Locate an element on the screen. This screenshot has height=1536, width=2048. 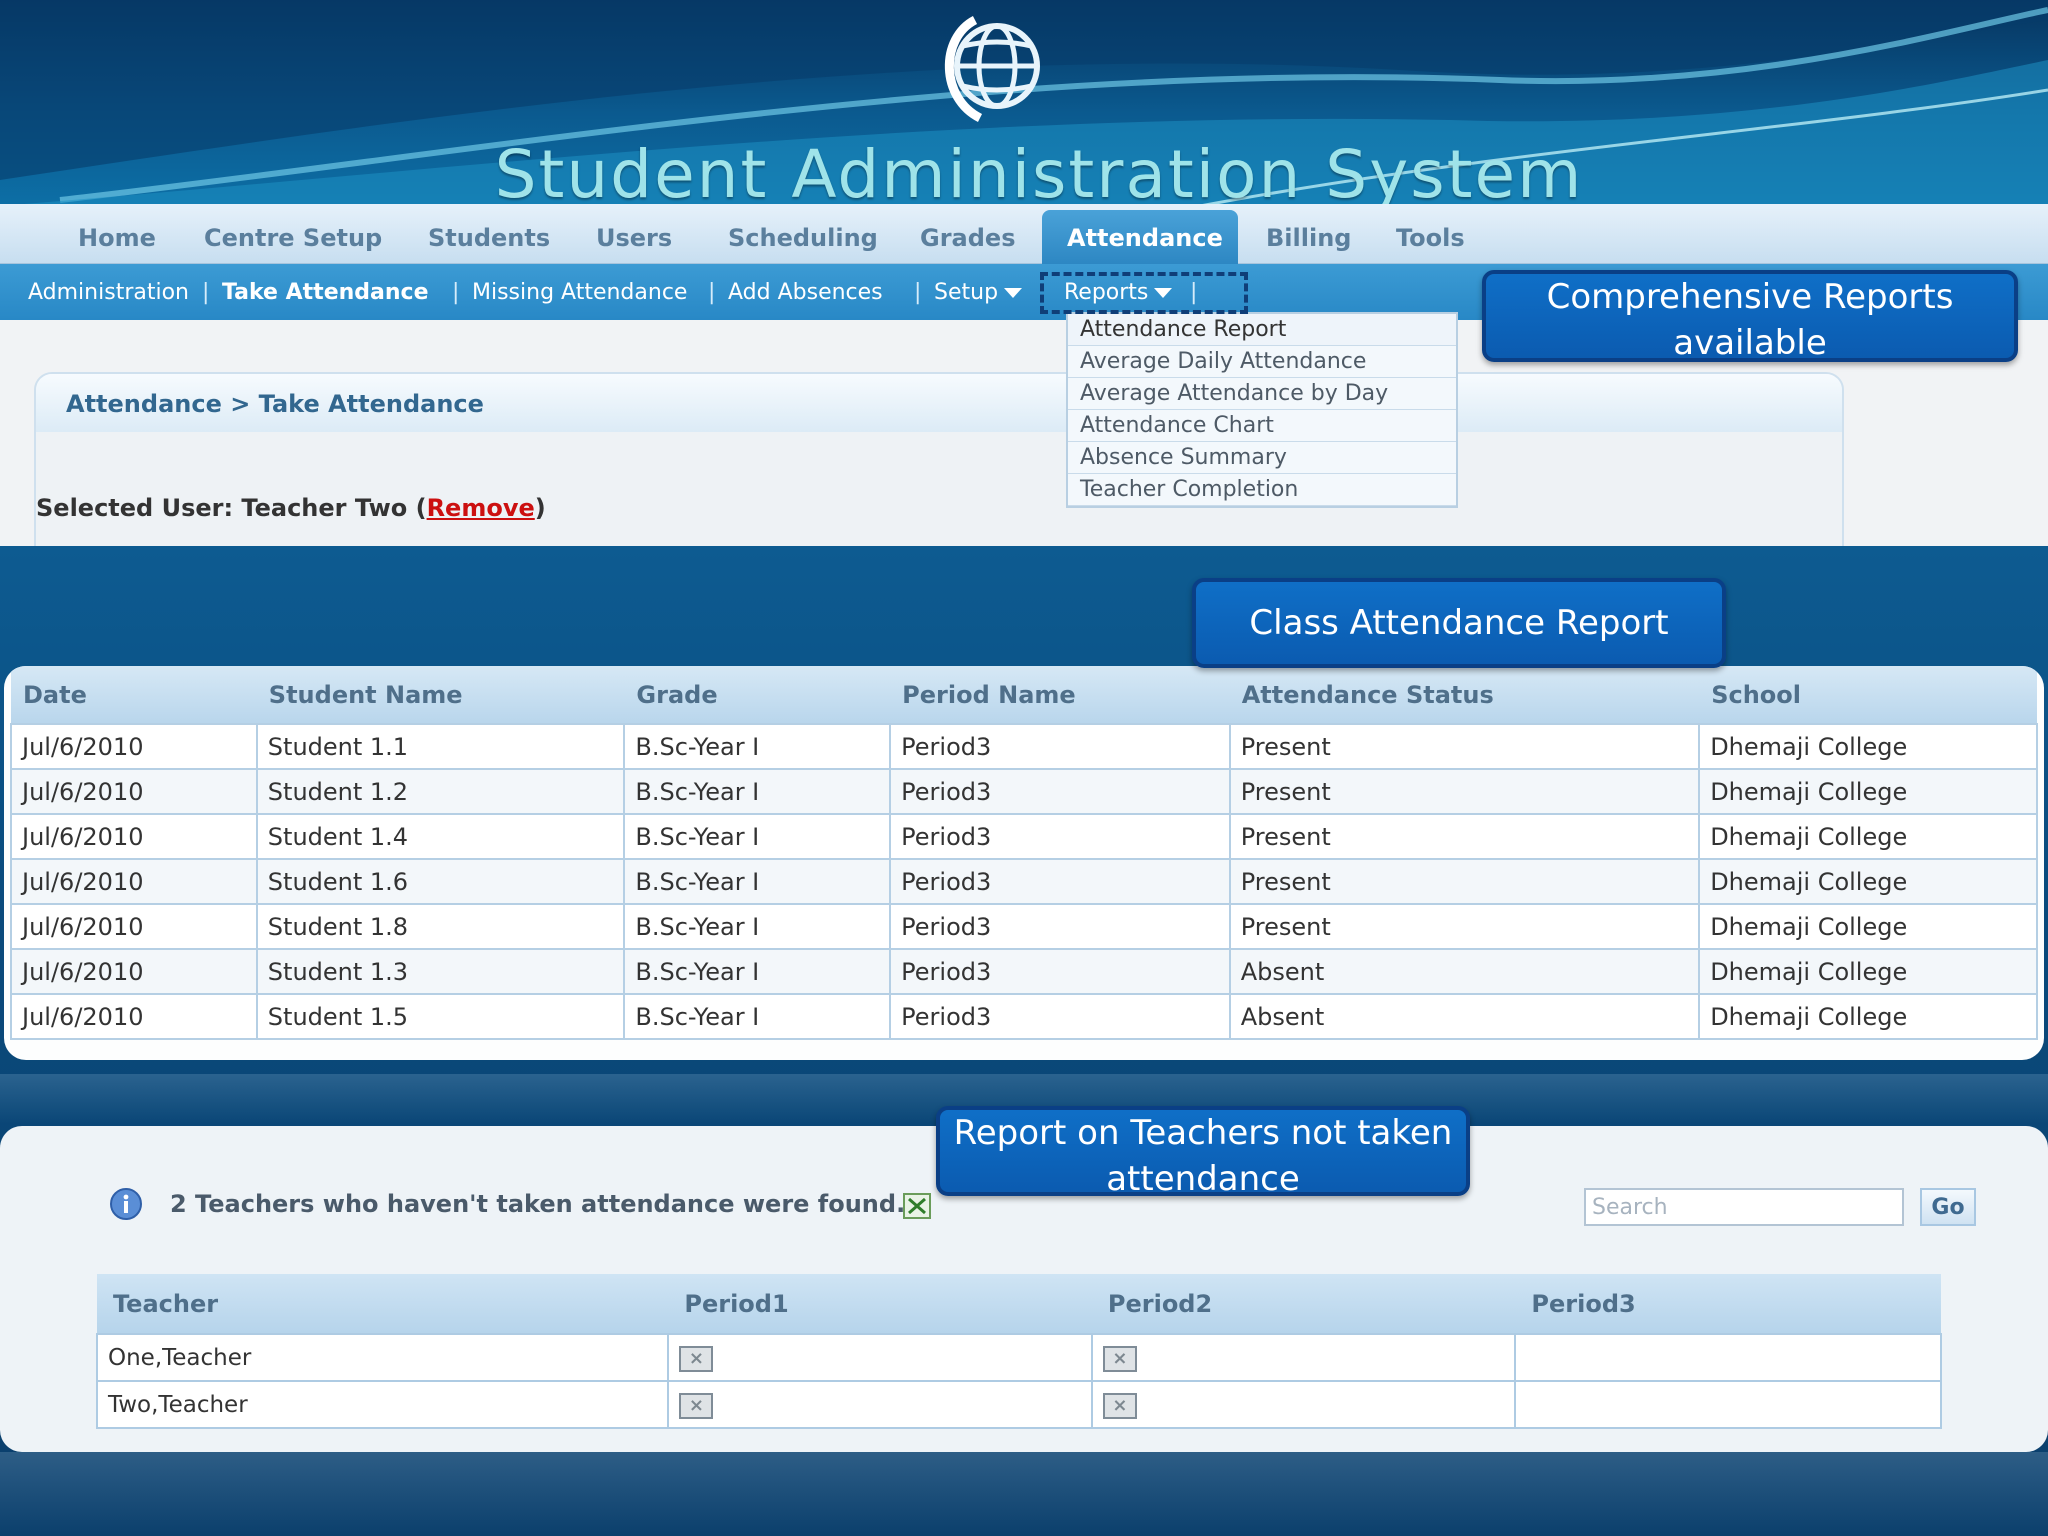
menu-item-absence-summary: Absence Summary is located at coordinates (1262, 458).